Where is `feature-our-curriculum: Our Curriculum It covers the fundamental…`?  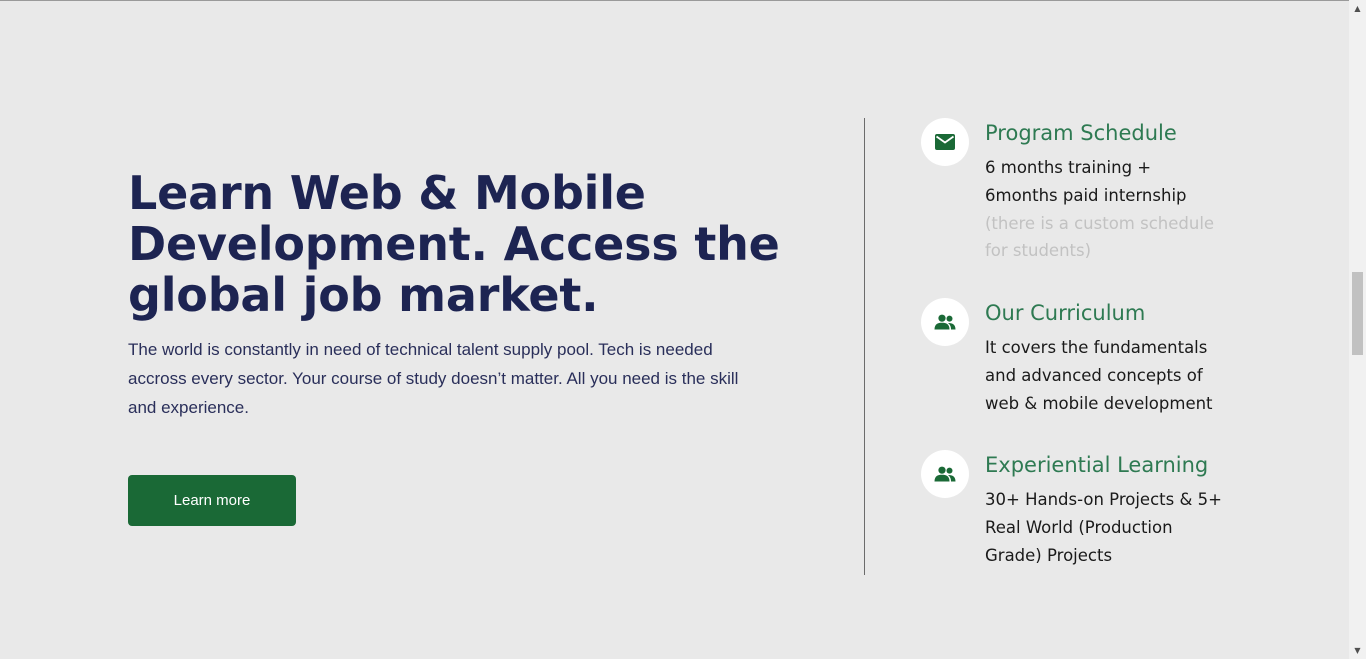 feature-our-curriculum: Our Curriculum It covers the fundamental… is located at coordinates (1081, 363).